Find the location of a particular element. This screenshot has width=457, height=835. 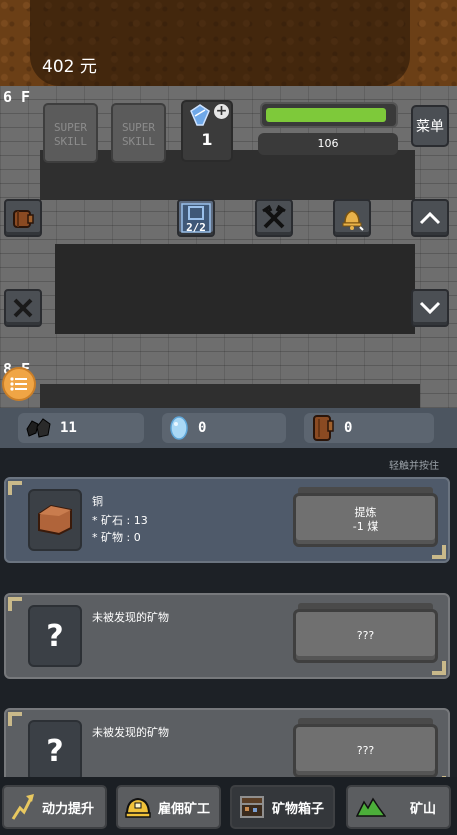

floor-label-current: 6 F is located at coordinates (17, 97).